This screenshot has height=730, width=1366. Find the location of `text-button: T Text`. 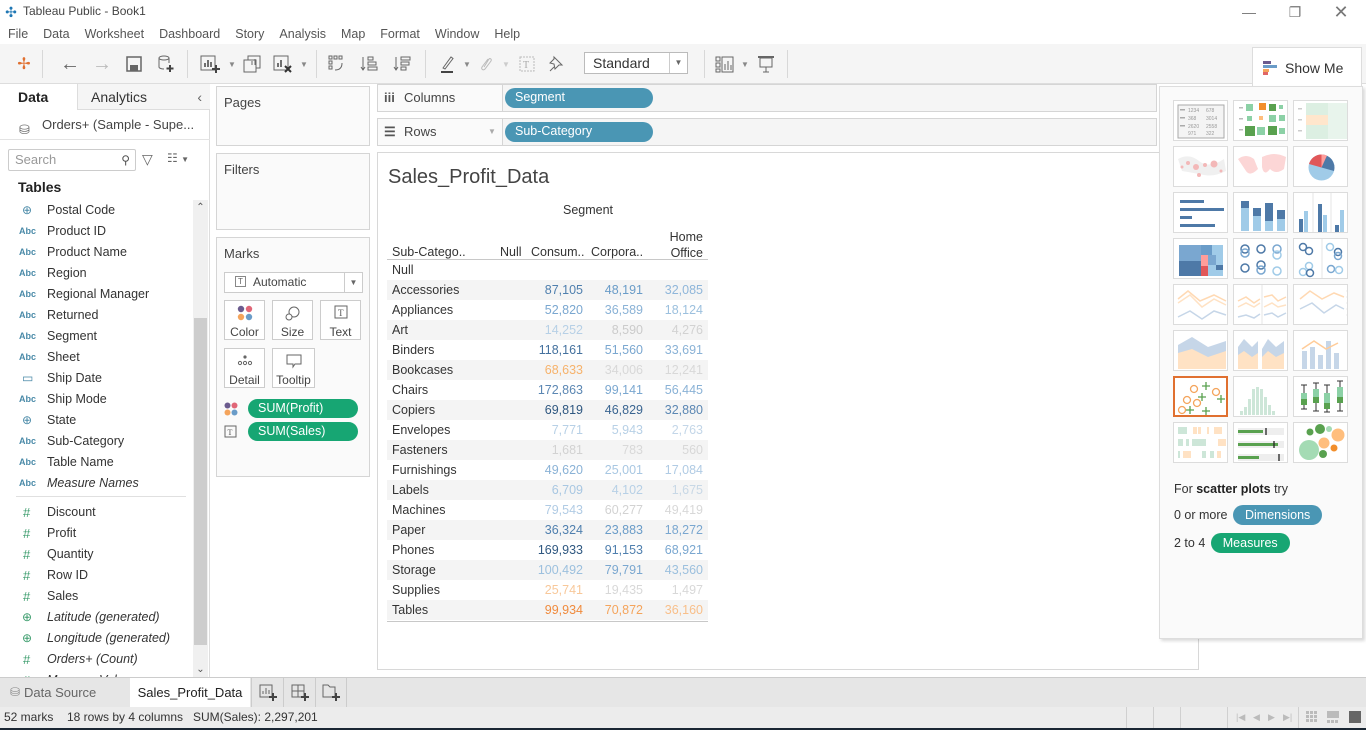

text-button: T Text is located at coordinates (340, 320).